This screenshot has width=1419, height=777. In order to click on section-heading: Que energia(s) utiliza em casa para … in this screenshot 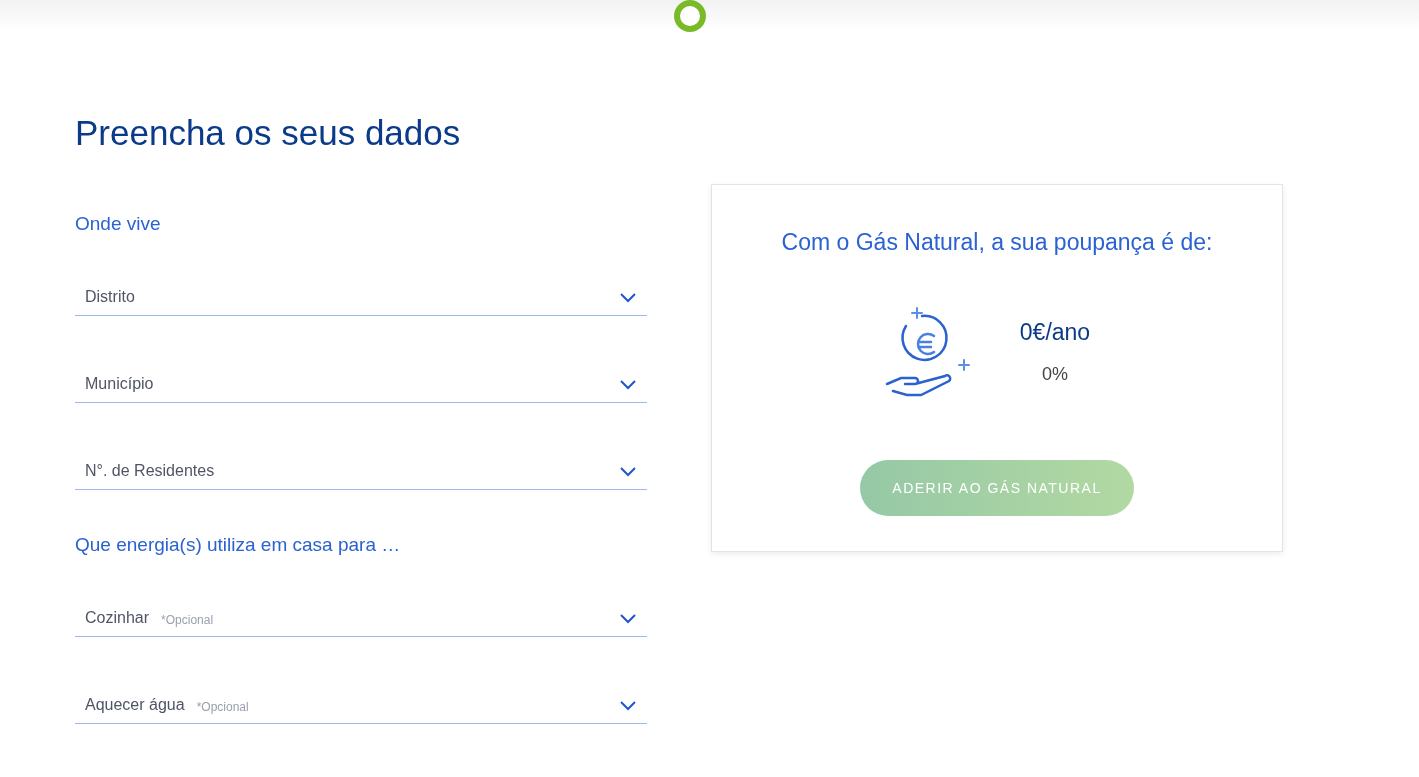, I will do `click(238, 545)`.